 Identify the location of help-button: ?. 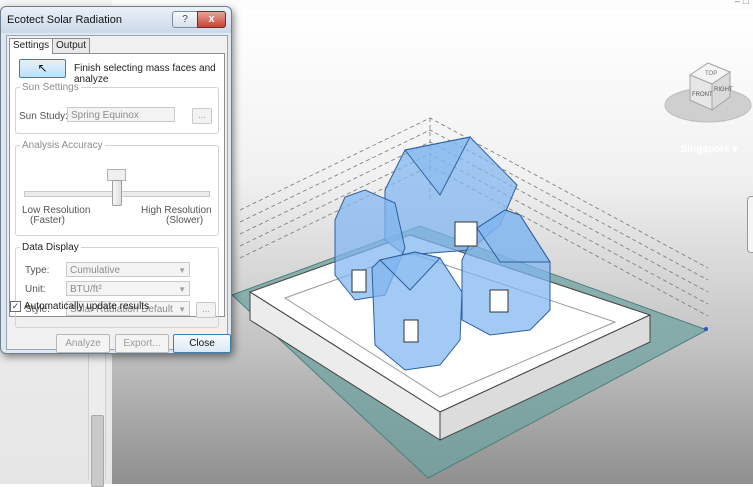
(185, 19).